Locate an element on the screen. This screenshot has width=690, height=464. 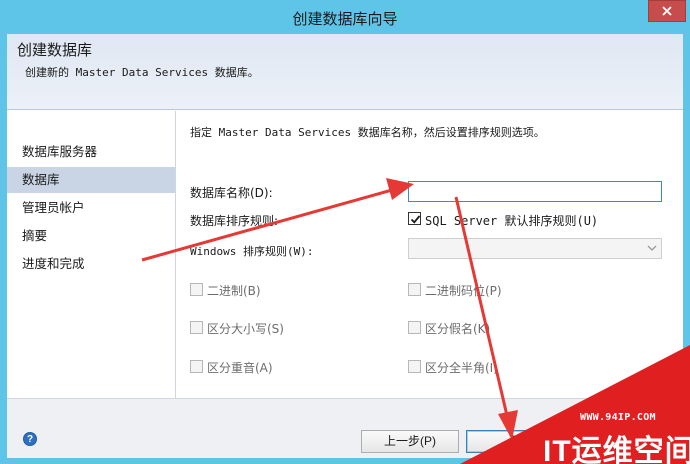
binary-label: 二进制(B) is located at coordinates (234, 291).